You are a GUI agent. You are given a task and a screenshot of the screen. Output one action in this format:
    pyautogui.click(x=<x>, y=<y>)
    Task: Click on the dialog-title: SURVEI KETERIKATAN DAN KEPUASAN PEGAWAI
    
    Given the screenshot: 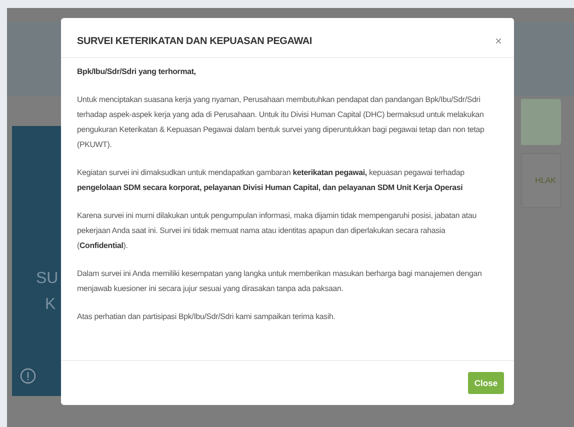 What is the action you would take?
    pyautogui.click(x=194, y=41)
    